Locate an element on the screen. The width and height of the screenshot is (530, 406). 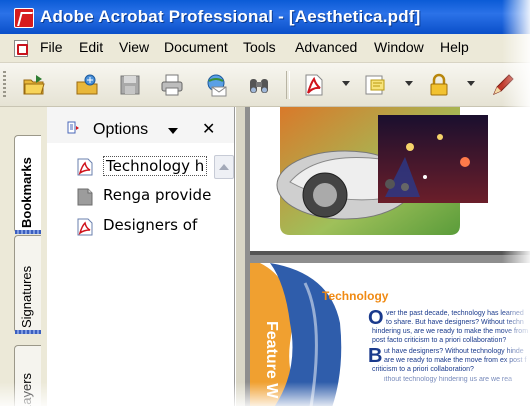
bookmarks-panel-header: Options ✕ is located at coordinates (140, 125).